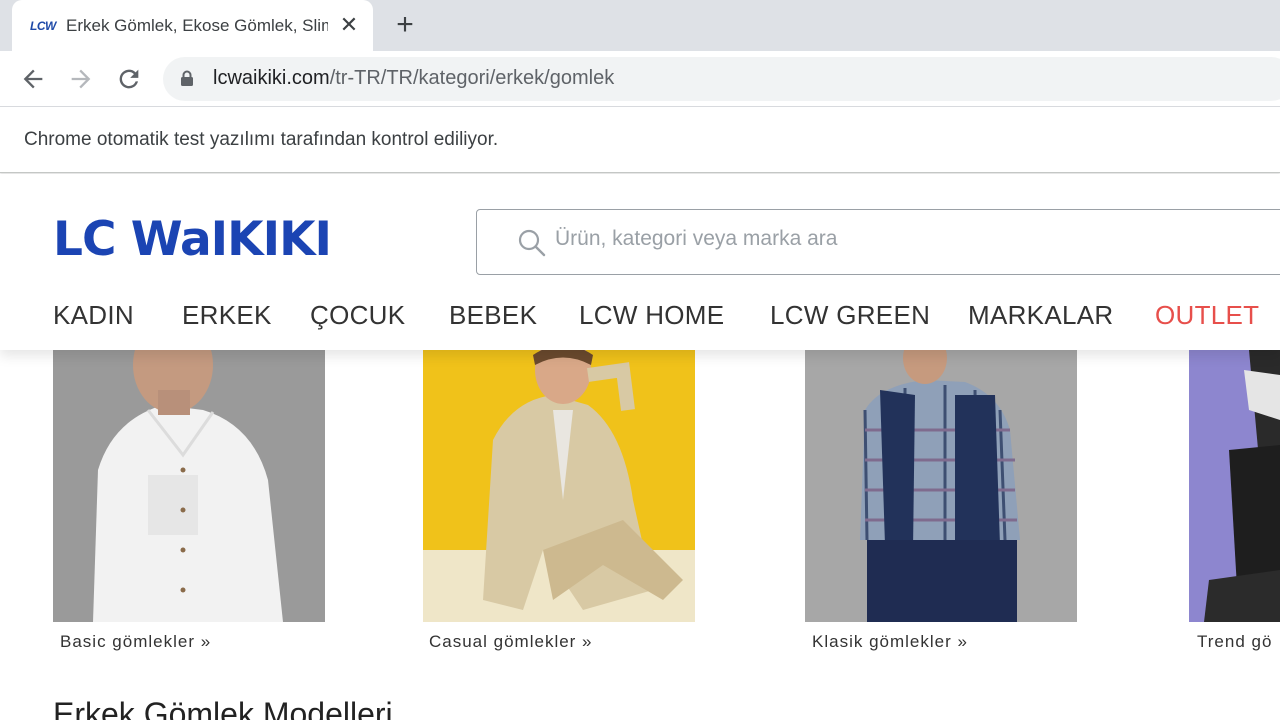 The width and height of the screenshot is (1280, 720). I want to click on search-input, so click(905, 239).